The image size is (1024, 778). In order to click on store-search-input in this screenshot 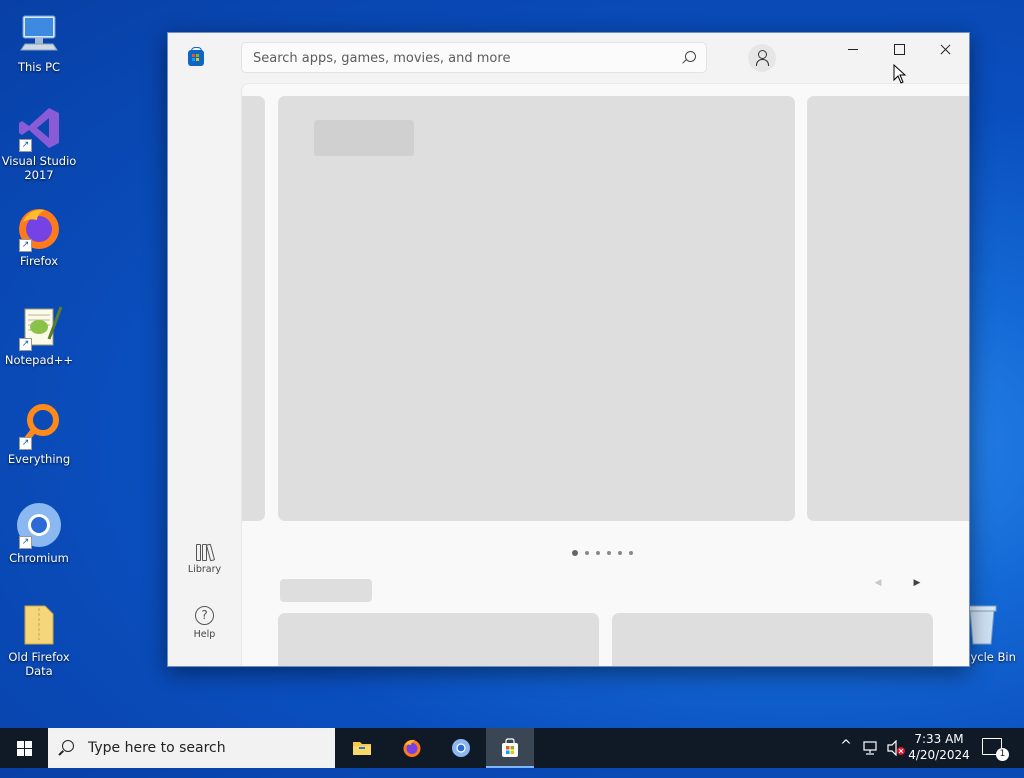, I will do `click(463, 58)`.